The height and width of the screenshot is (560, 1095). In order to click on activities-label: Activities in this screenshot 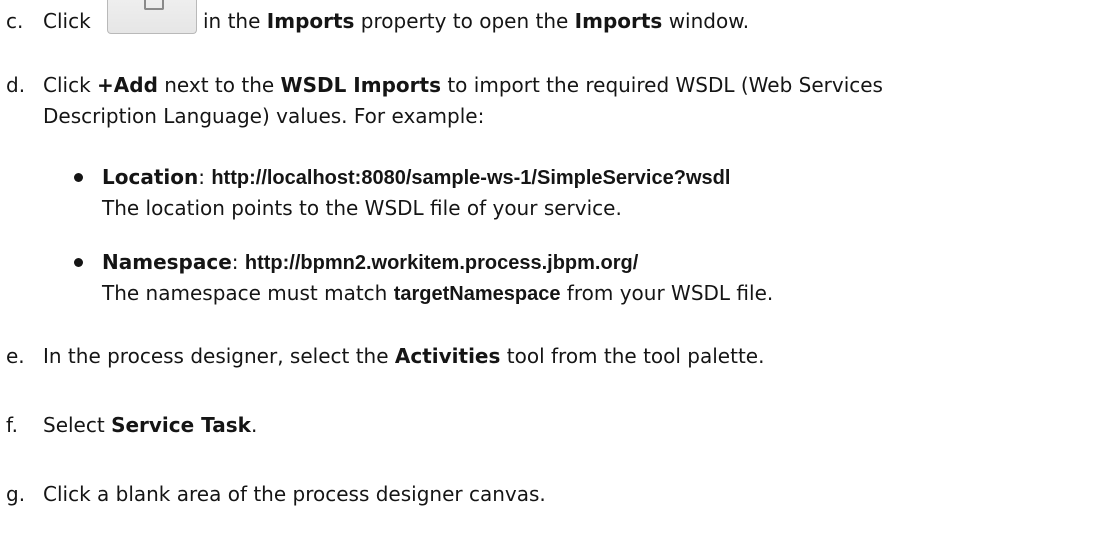, I will do `click(447, 356)`.